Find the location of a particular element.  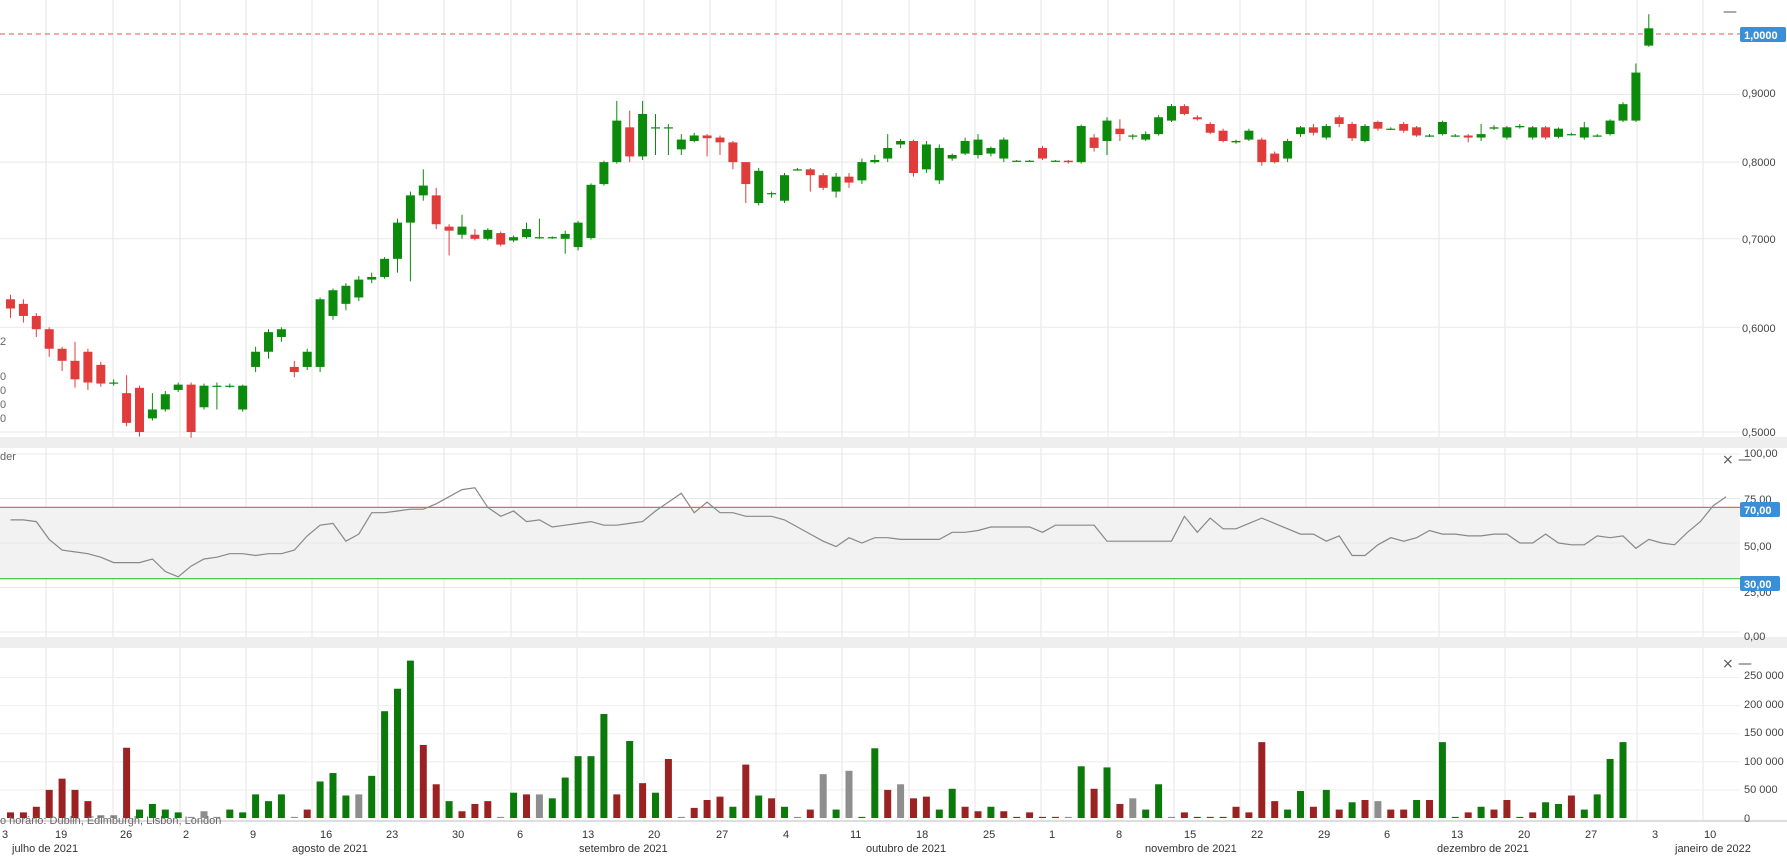

date-axis-day-label: 16 is located at coordinates (326, 835).